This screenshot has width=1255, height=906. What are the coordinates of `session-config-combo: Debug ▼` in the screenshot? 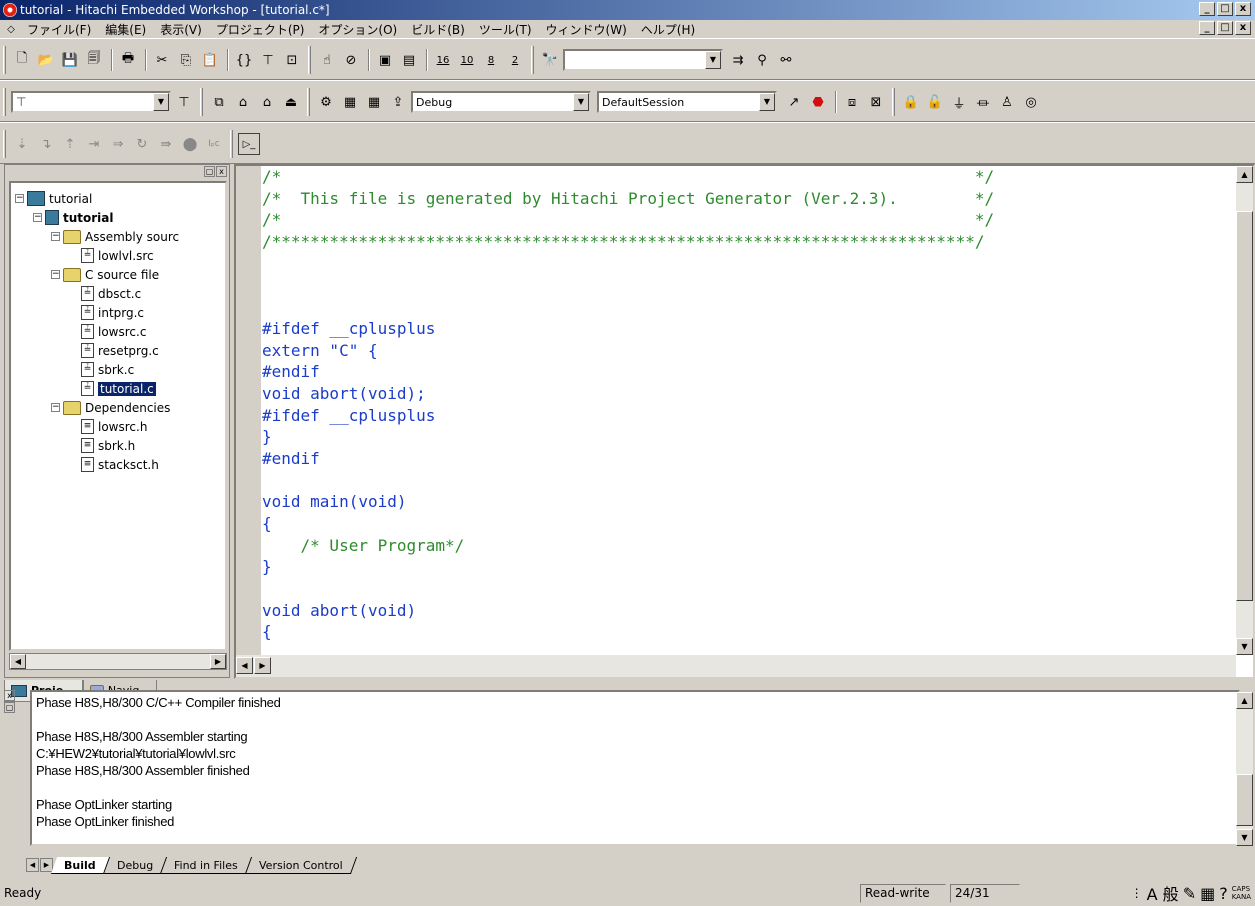 It's located at (501, 102).